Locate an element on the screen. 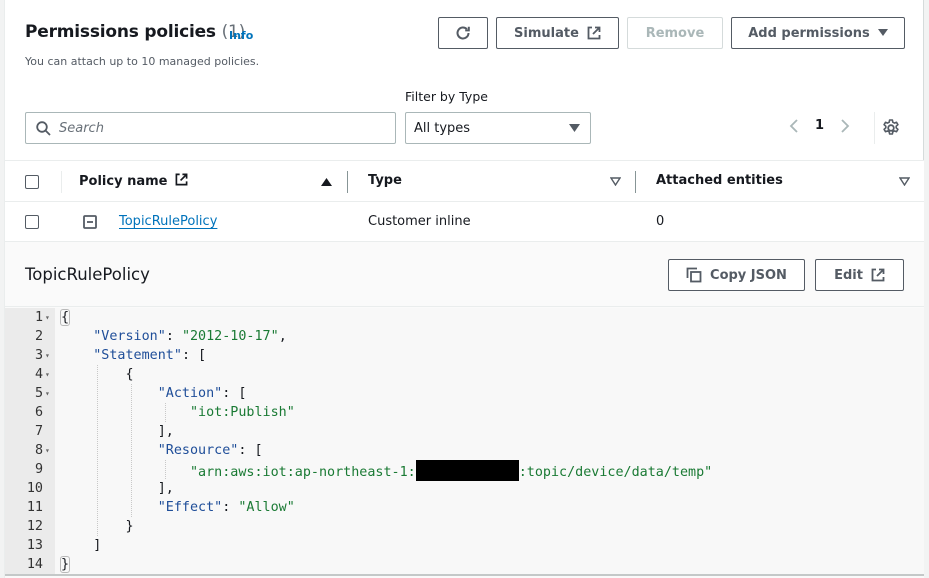 This screenshot has width=929, height=578. refresh-button is located at coordinates (463, 33).